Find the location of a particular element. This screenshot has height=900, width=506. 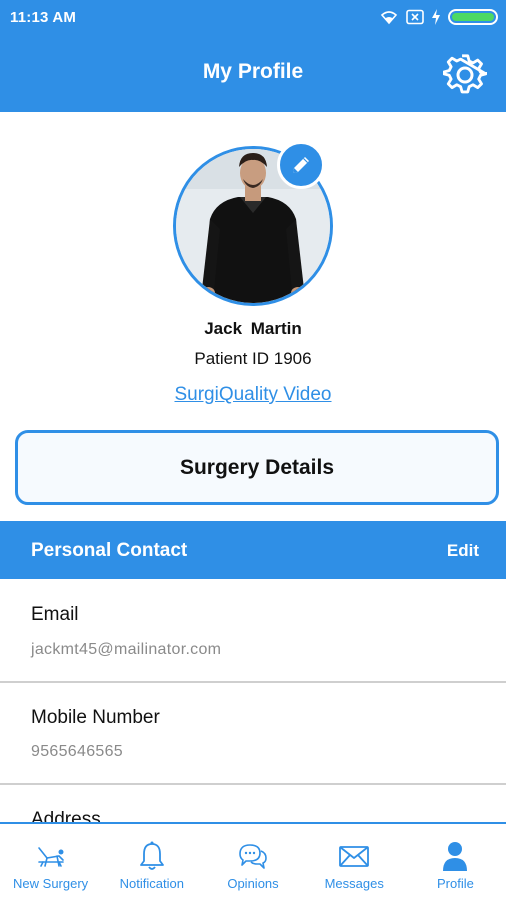

status-icons is located at coordinates (438, 17).